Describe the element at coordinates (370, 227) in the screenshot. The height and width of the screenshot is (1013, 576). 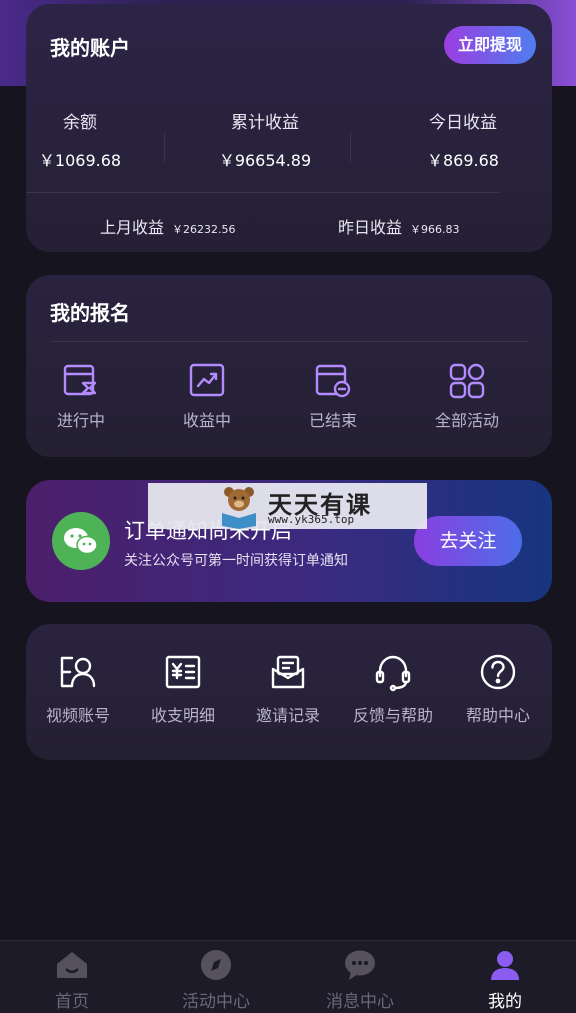
I see `yesterday-label: 昨日收益` at that location.